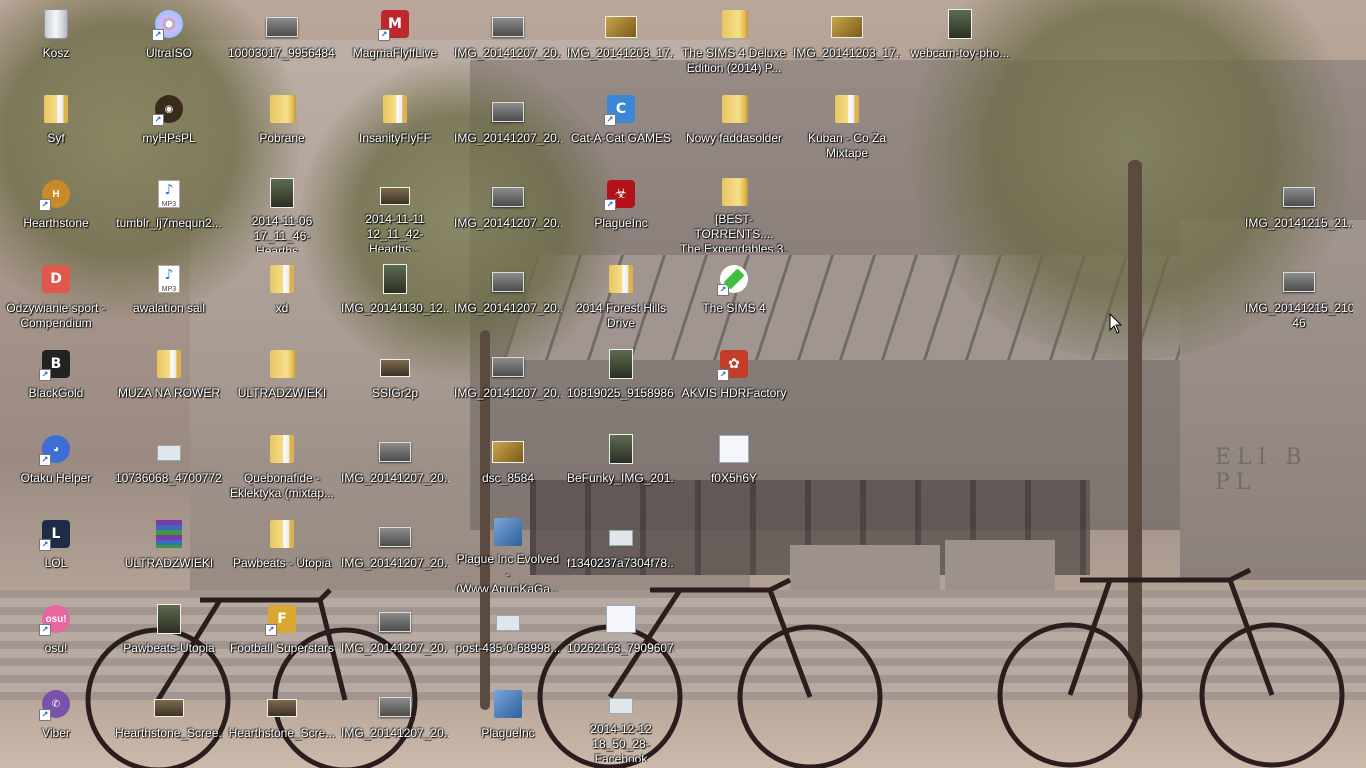 The width and height of the screenshot is (1366, 768). Describe the element at coordinates (169, 41) in the screenshot. I see `desktop-item: ↗ UltraISO` at that location.